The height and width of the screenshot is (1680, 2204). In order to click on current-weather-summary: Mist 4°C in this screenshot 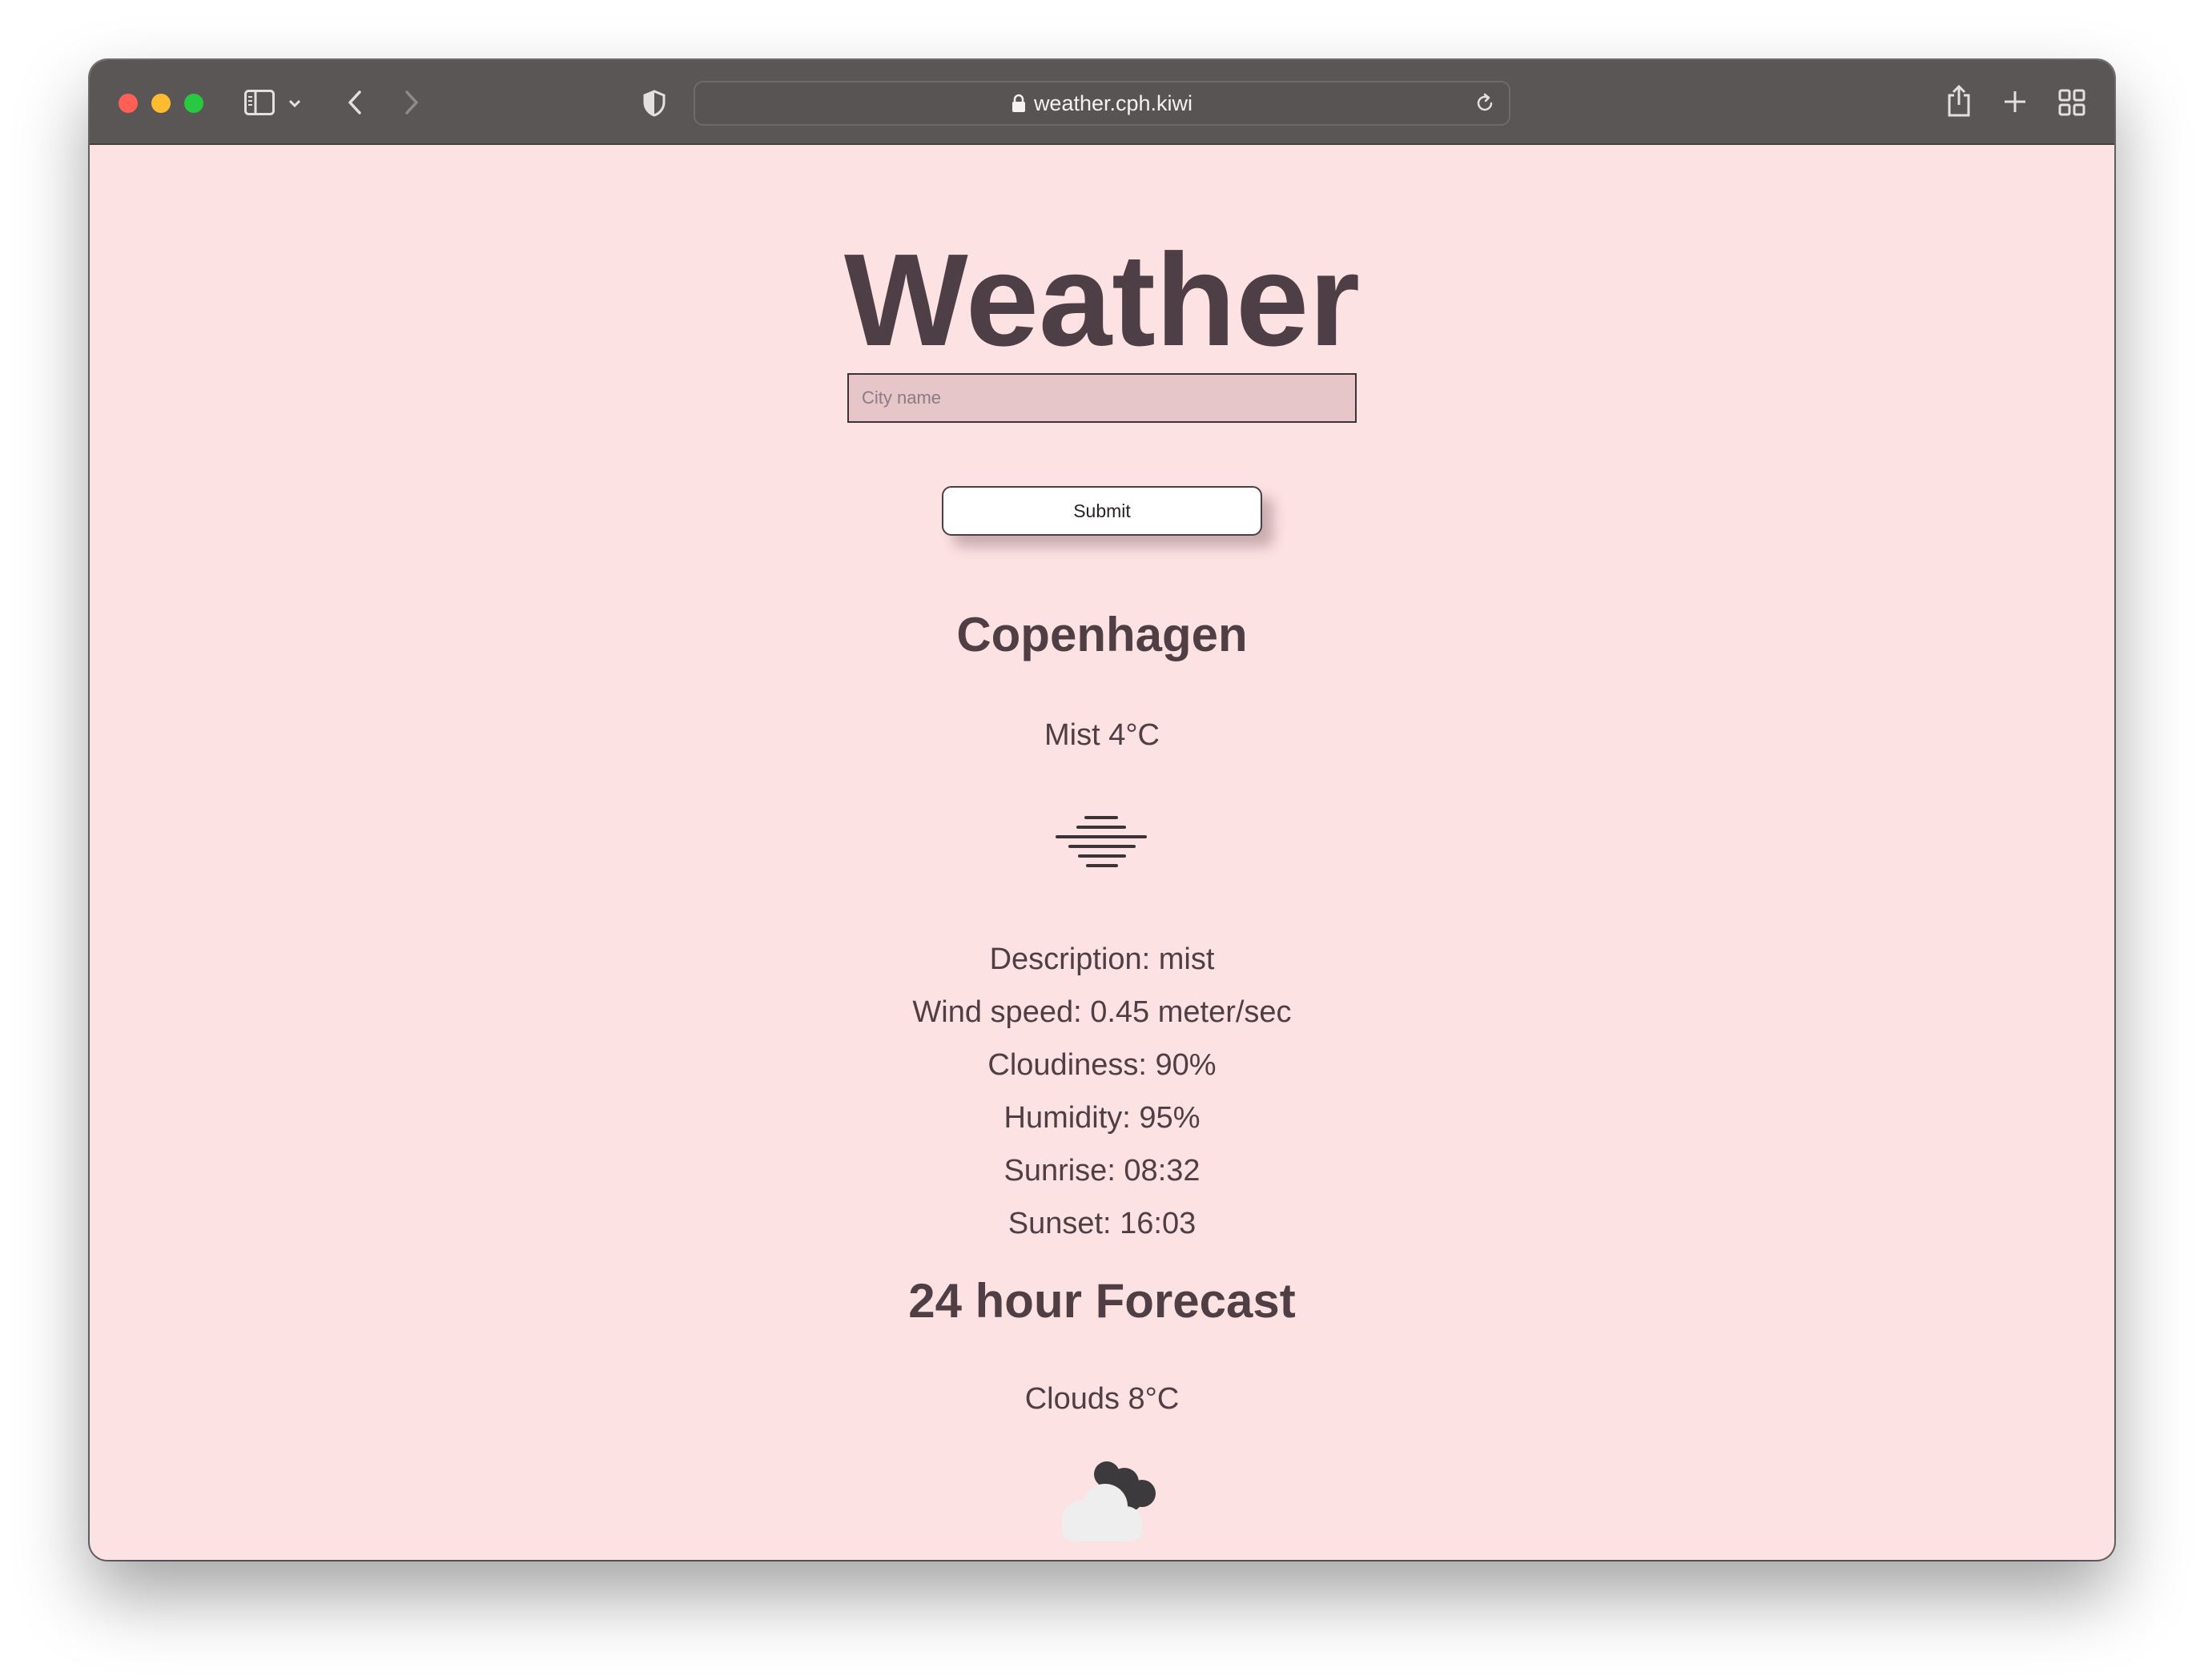, I will do `click(1102, 735)`.